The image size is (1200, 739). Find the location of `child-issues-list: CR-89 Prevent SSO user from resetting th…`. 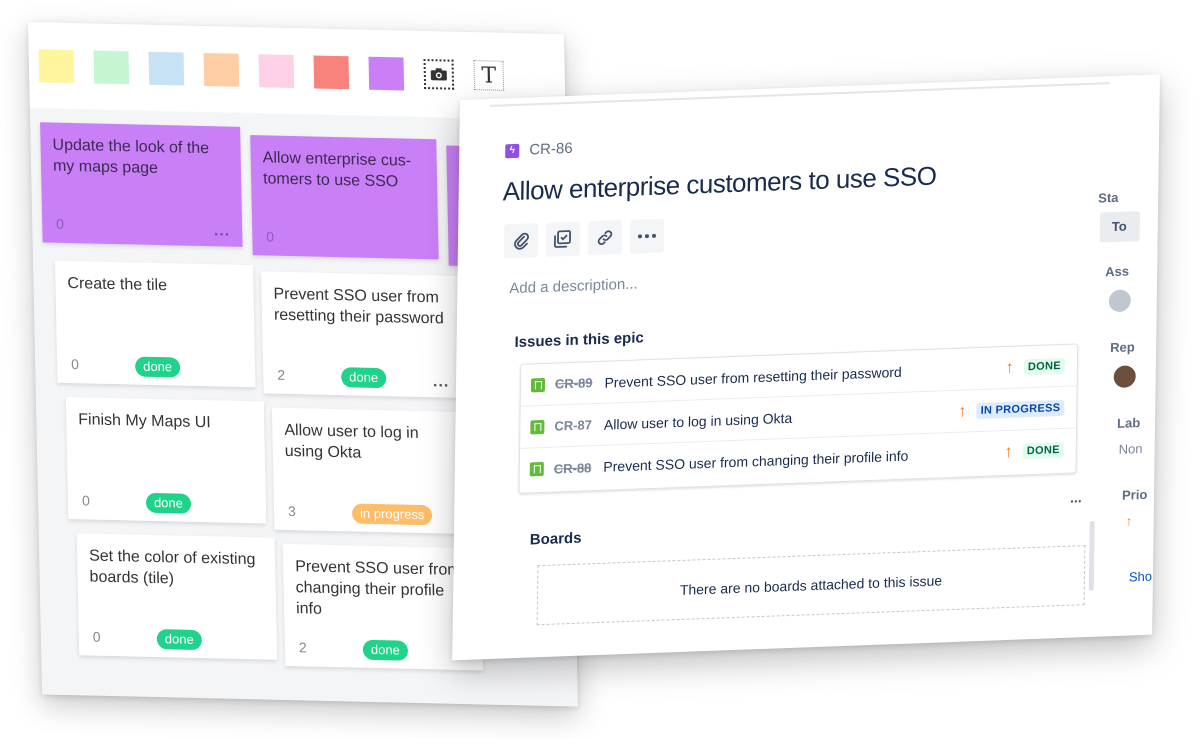

child-issues-list: CR-89 Prevent SSO user from resetting th… is located at coordinates (798, 418).